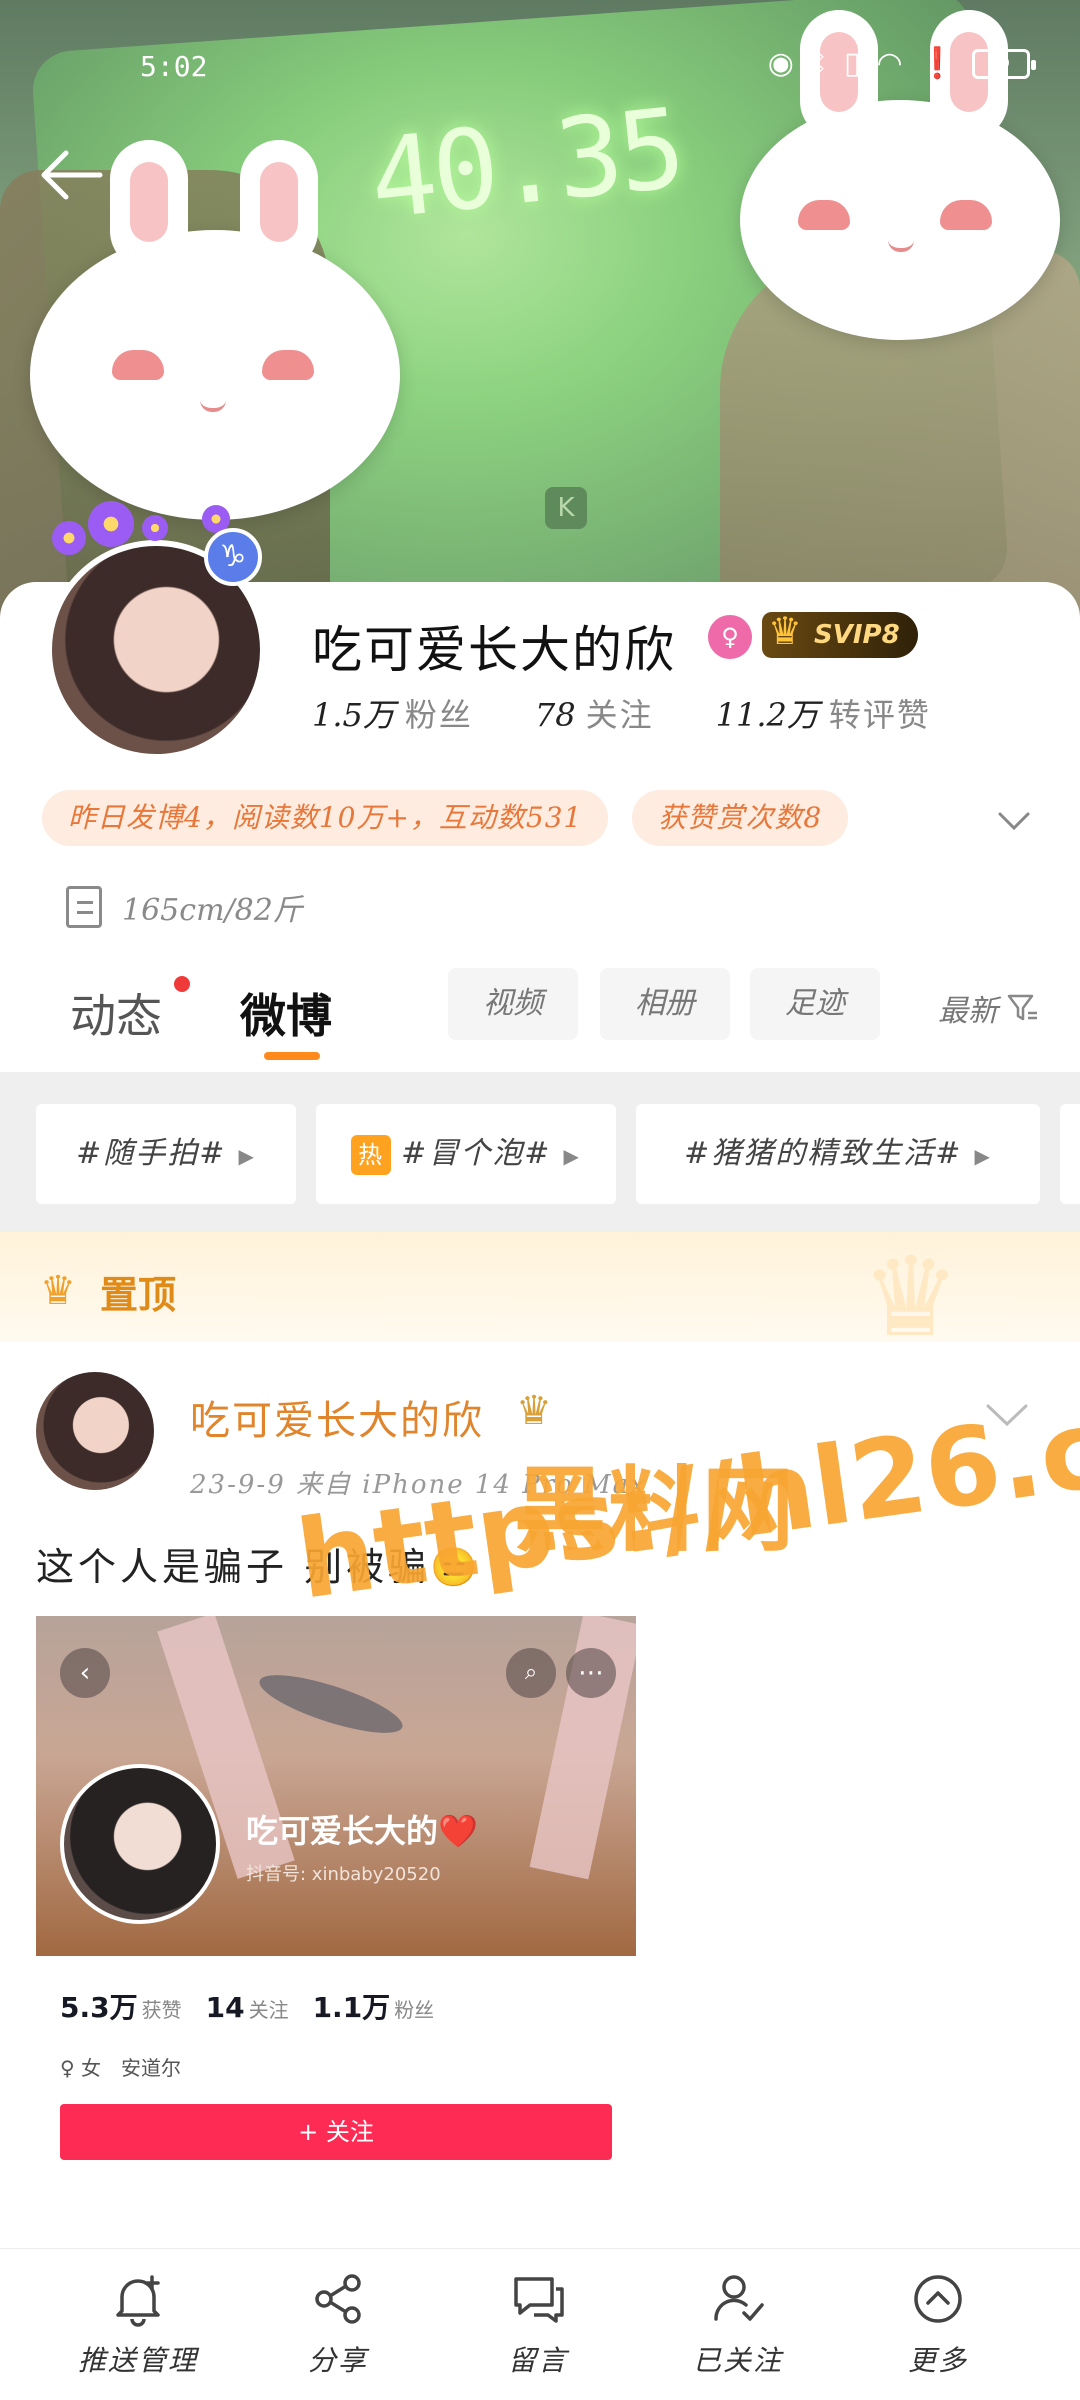 The height and width of the screenshot is (2400, 1080). I want to click on active-tab-indicator, so click(292, 1056).